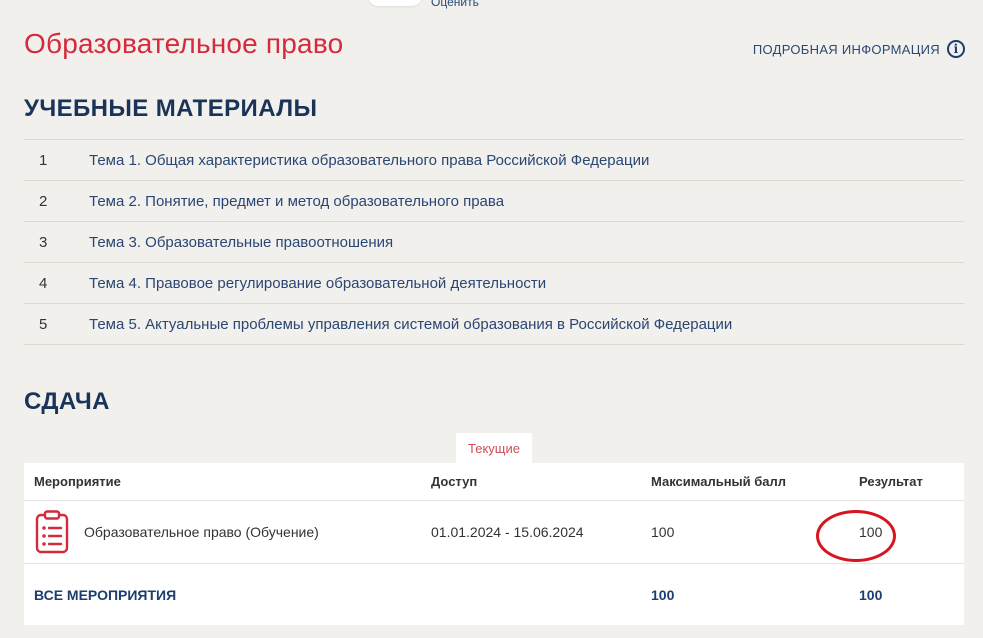 This screenshot has height=638, width=983. What do you see at coordinates (541, 482) in the screenshot?
I see `column-header-access: Доступ` at bounding box center [541, 482].